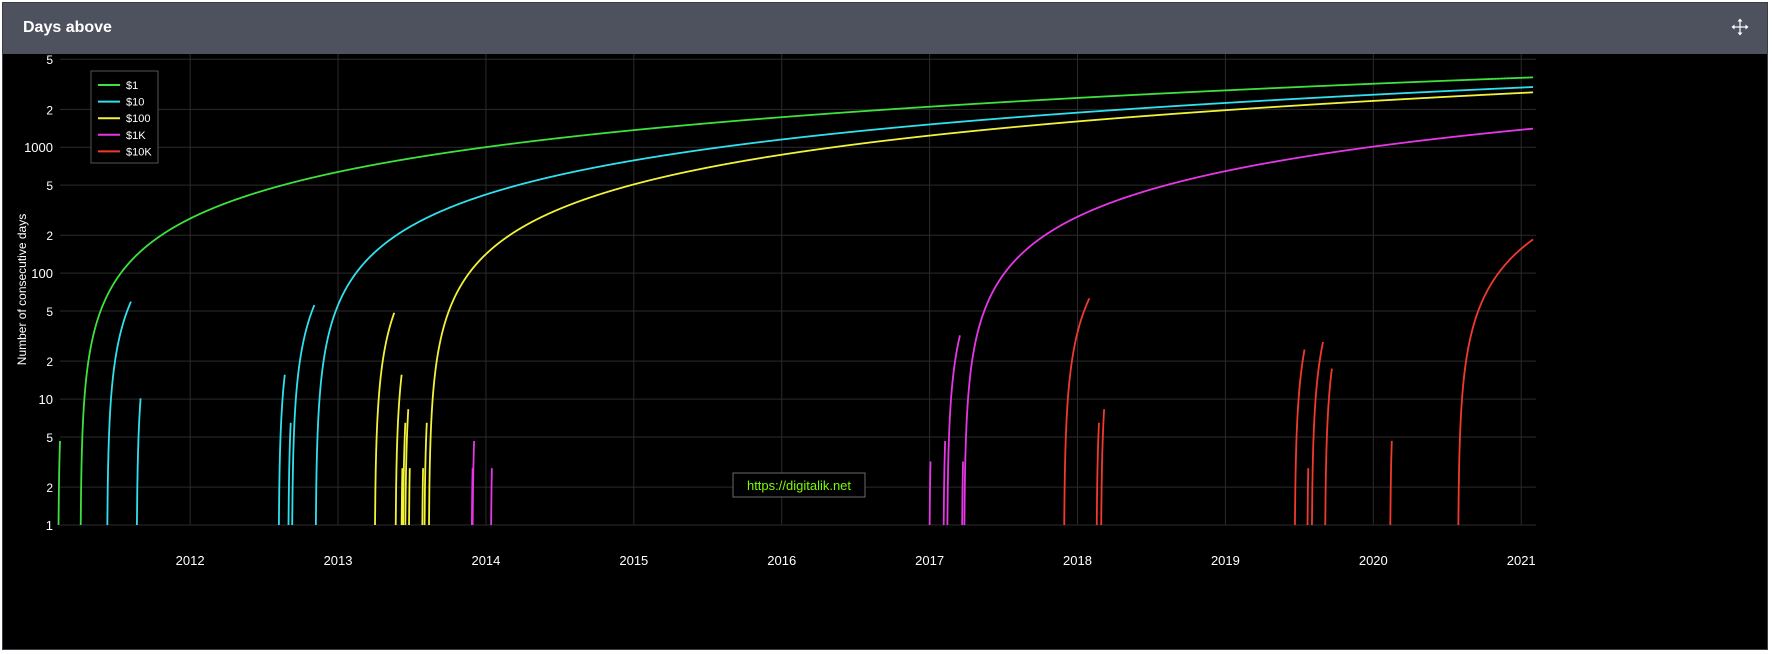  I want to click on panel-title: Days above, so click(67, 27).